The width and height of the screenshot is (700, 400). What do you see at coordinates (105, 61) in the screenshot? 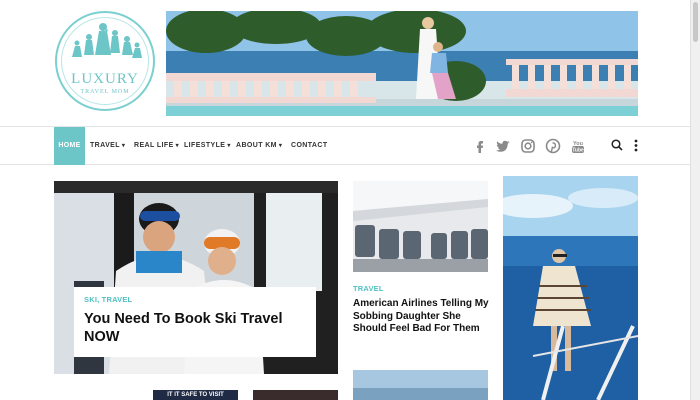
I see `site-logo: LUXURY TRAVEL MOM` at bounding box center [105, 61].